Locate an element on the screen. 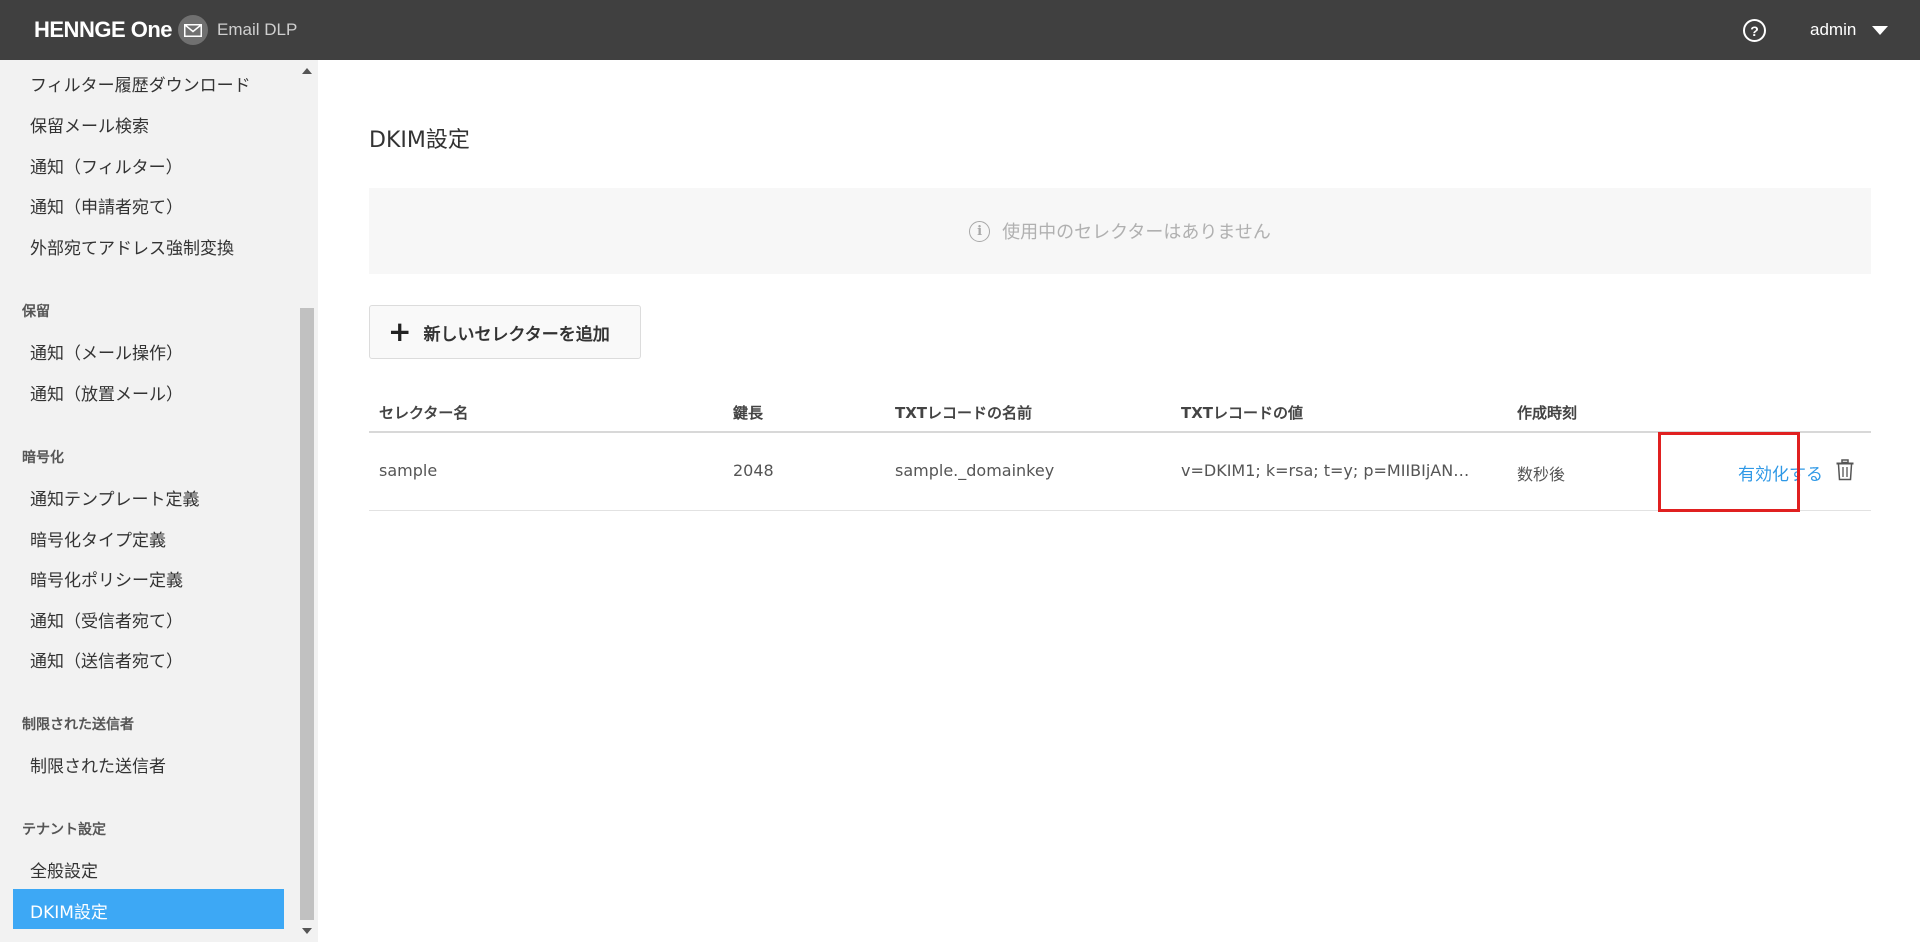 The height and width of the screenshot is (942, 1920). column-header-txt-value: TXTレコードの値 is located at coordinates (1242, 413).